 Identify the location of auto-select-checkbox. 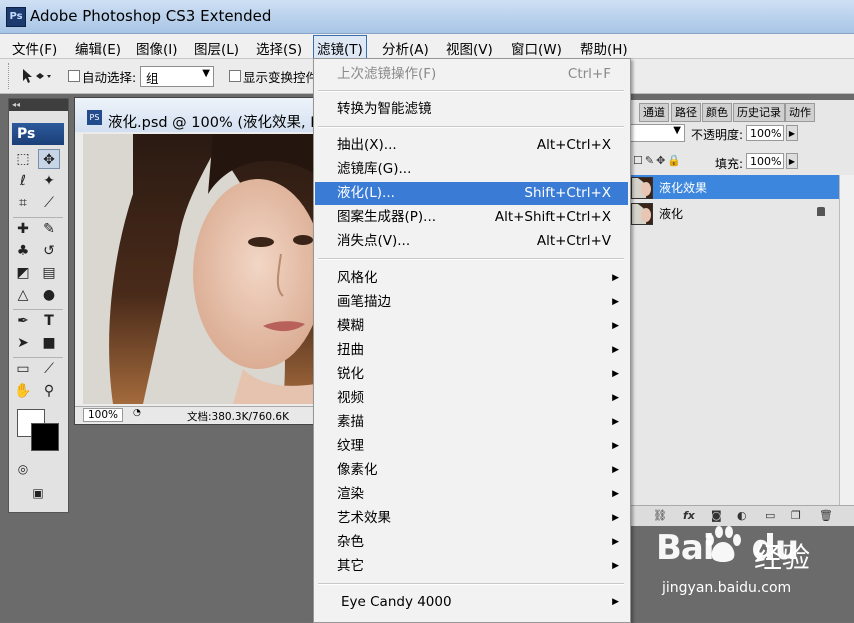
(74, 76).